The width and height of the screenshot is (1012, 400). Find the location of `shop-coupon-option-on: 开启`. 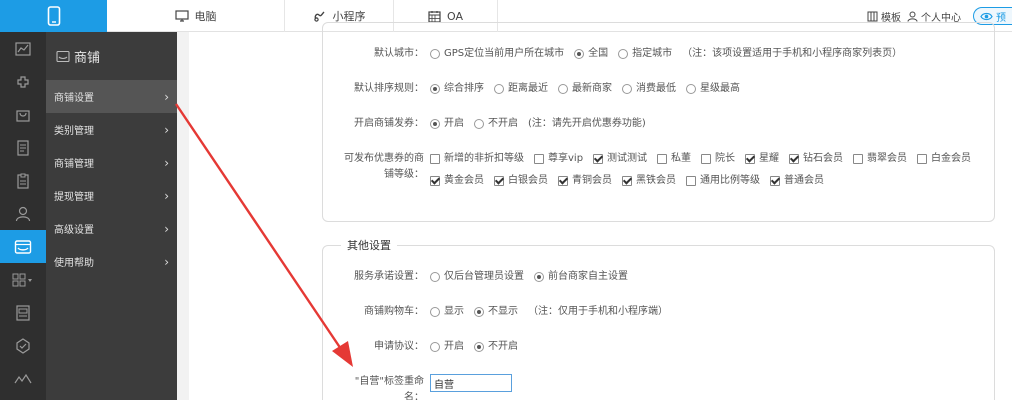

shop-coupon-option-on: 开启 is located at coordinates (447, 124).